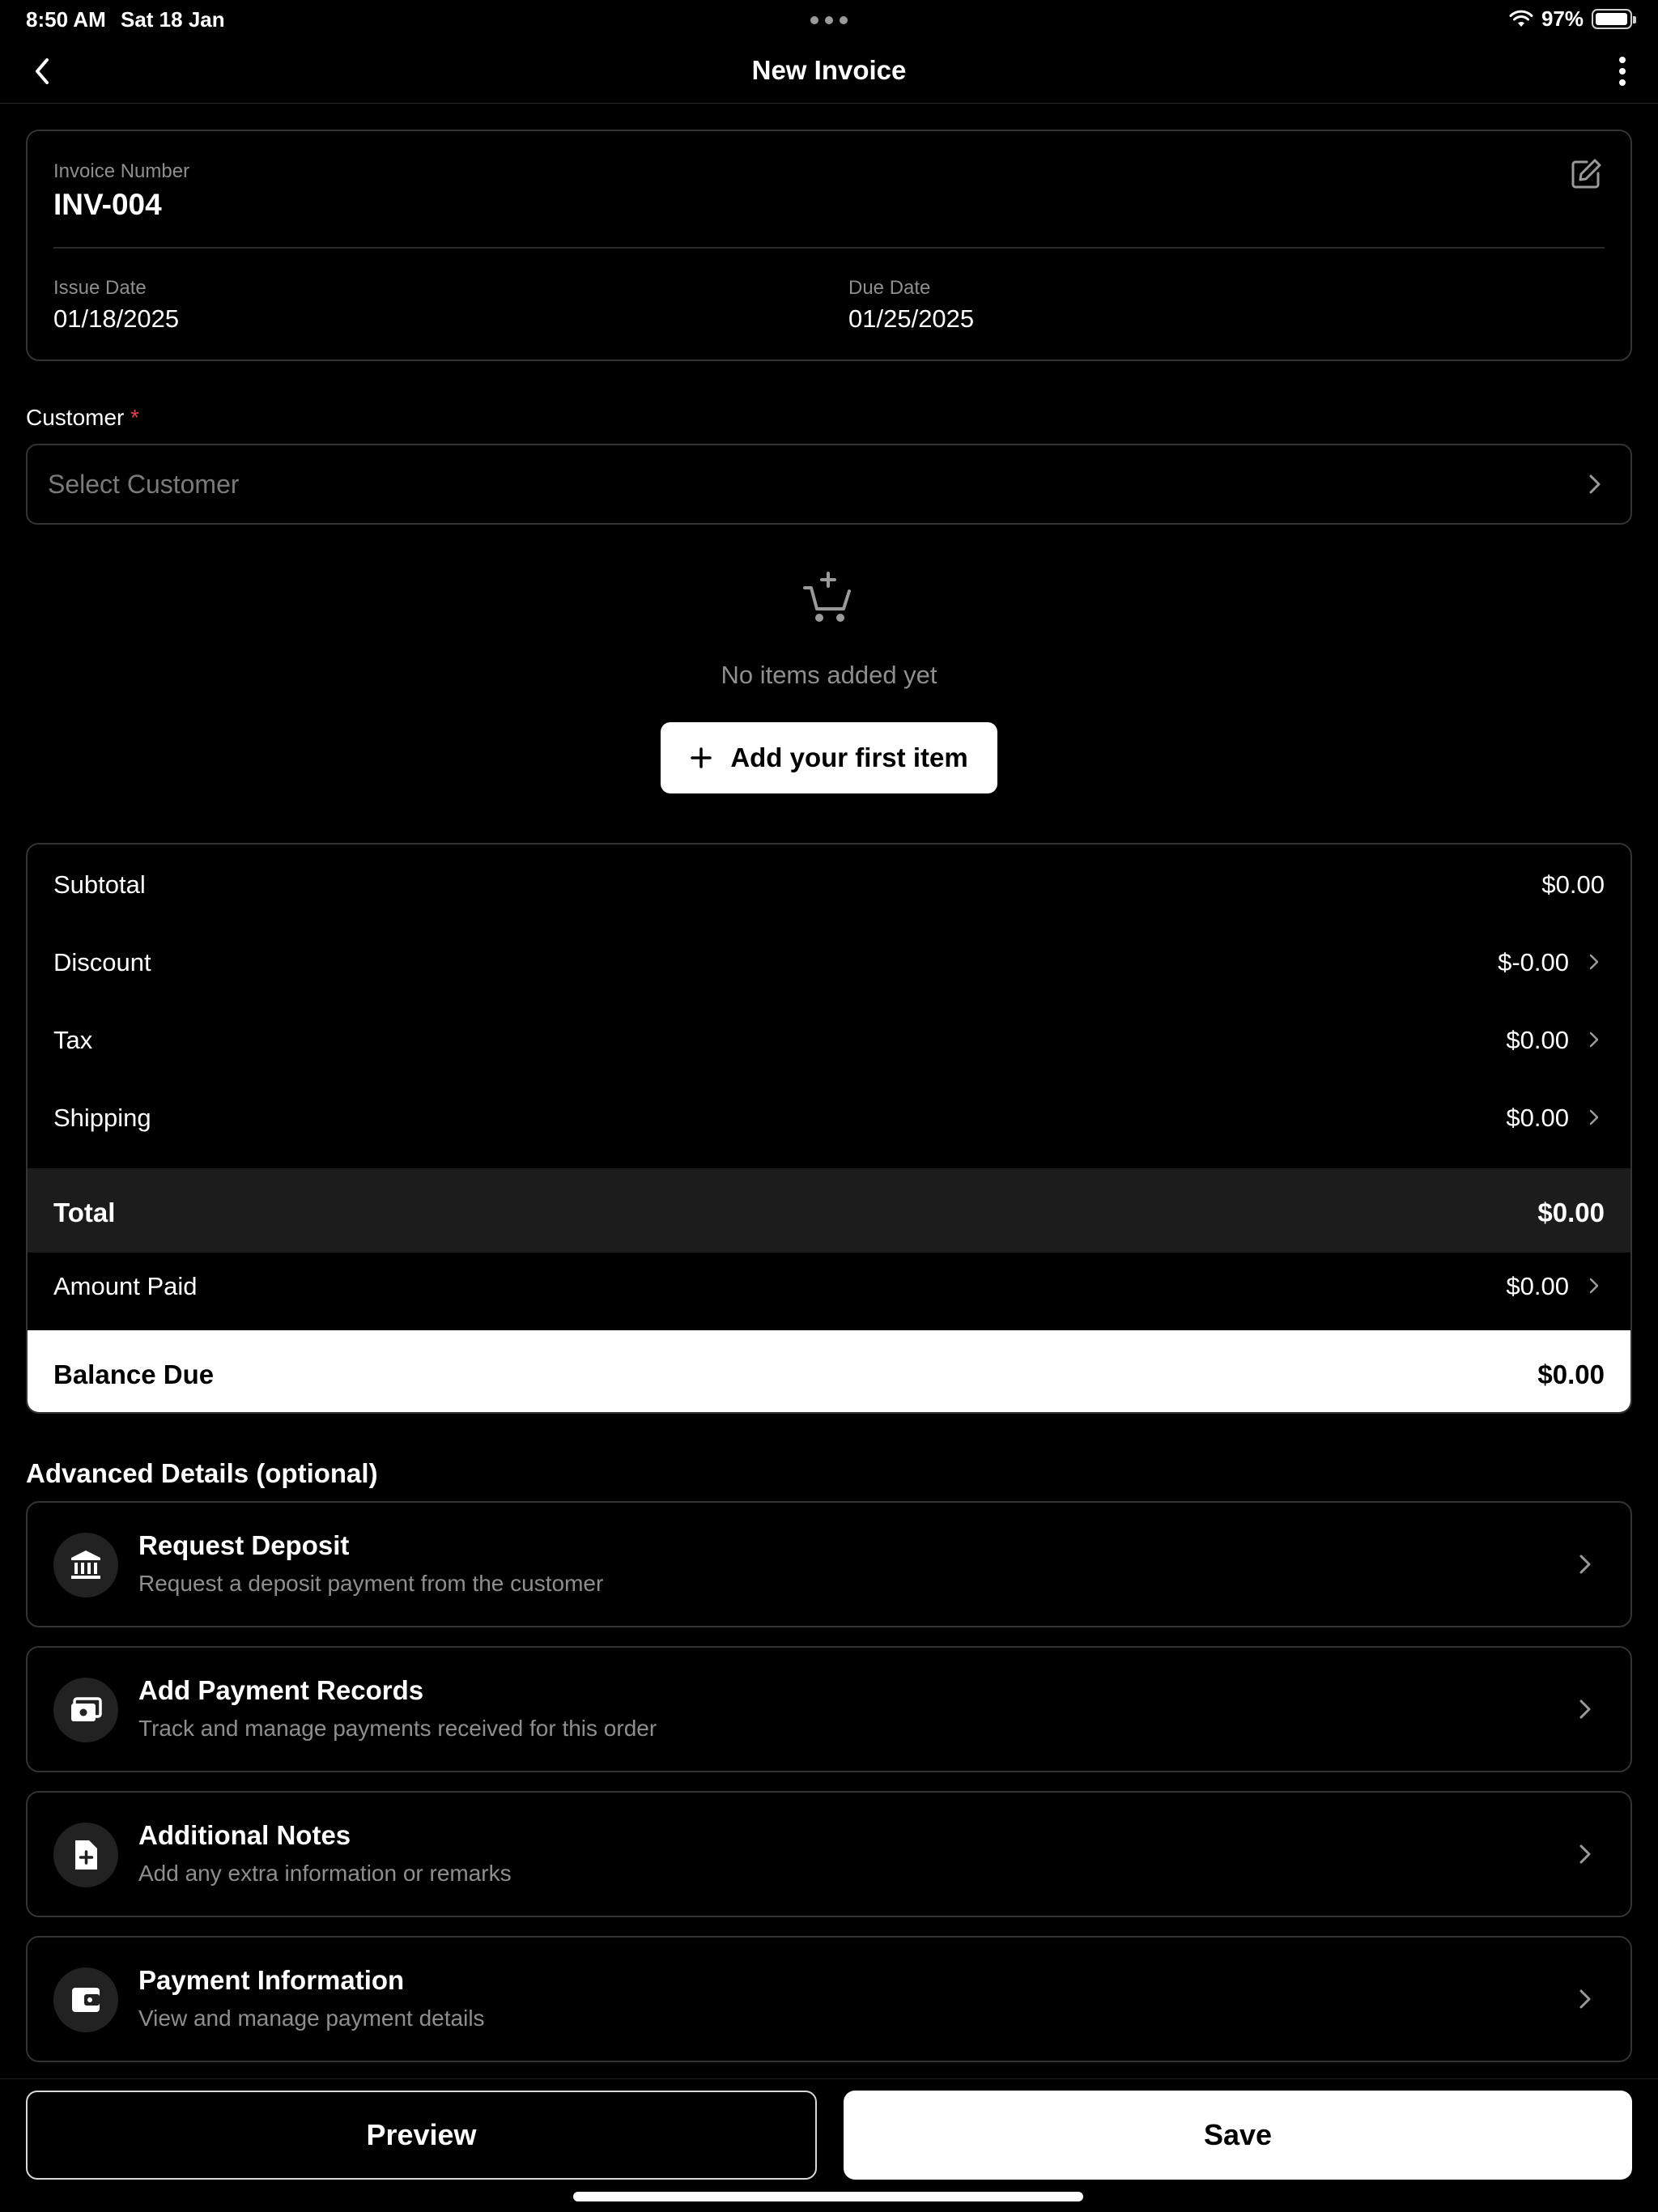 This screenshot has height=2212, width=1658. Describe the element at coordinates (85, 1565) in the screenshot. I see `bank-icon` at that location.